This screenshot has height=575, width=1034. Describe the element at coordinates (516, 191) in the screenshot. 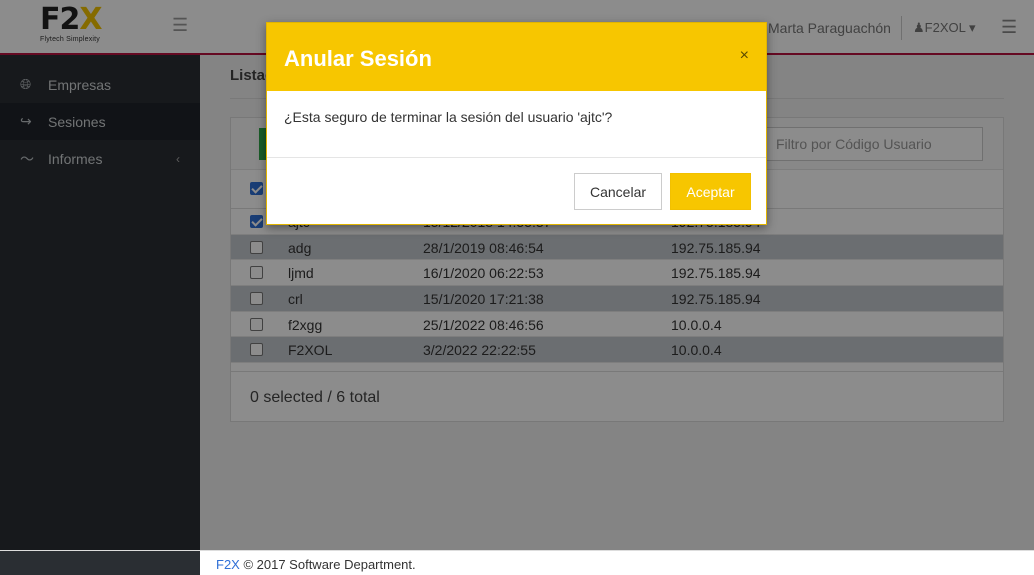

I see `dialog-footer: Cancelar Aceptar` at that location.